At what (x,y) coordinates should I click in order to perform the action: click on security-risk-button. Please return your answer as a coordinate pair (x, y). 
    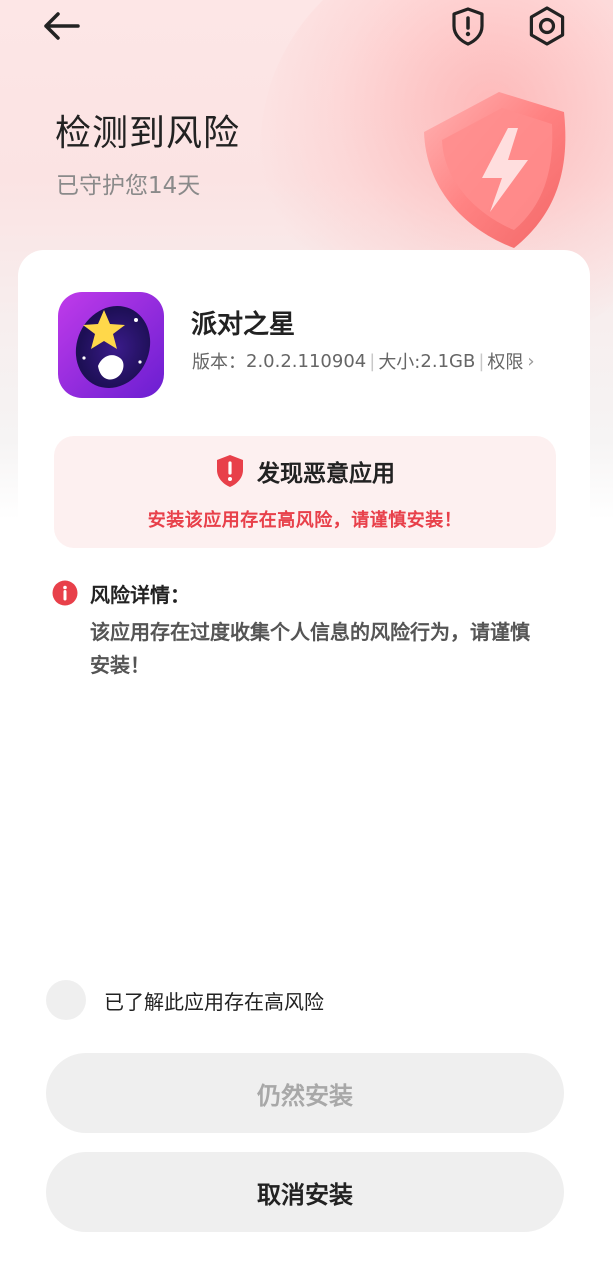
    Looking at the image, I should click on (468, 26).